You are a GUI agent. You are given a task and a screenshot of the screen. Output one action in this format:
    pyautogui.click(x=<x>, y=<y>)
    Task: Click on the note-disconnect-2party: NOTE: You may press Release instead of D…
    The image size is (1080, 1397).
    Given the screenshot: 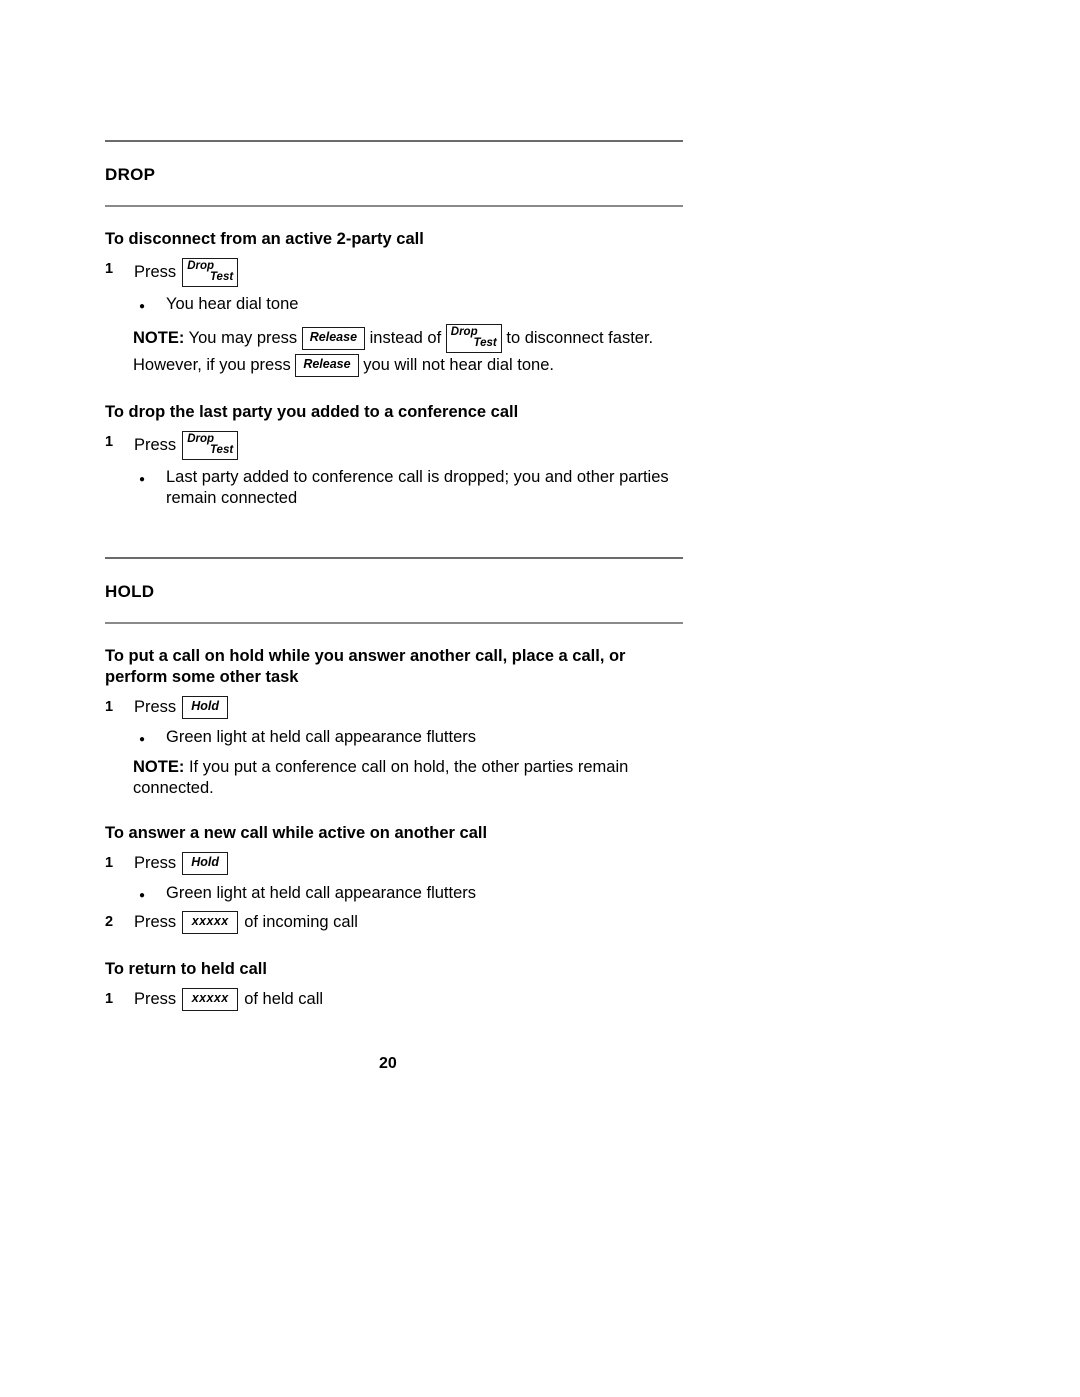 What is the action you would take?
    pyautogui.click(x=394, y=349)
    